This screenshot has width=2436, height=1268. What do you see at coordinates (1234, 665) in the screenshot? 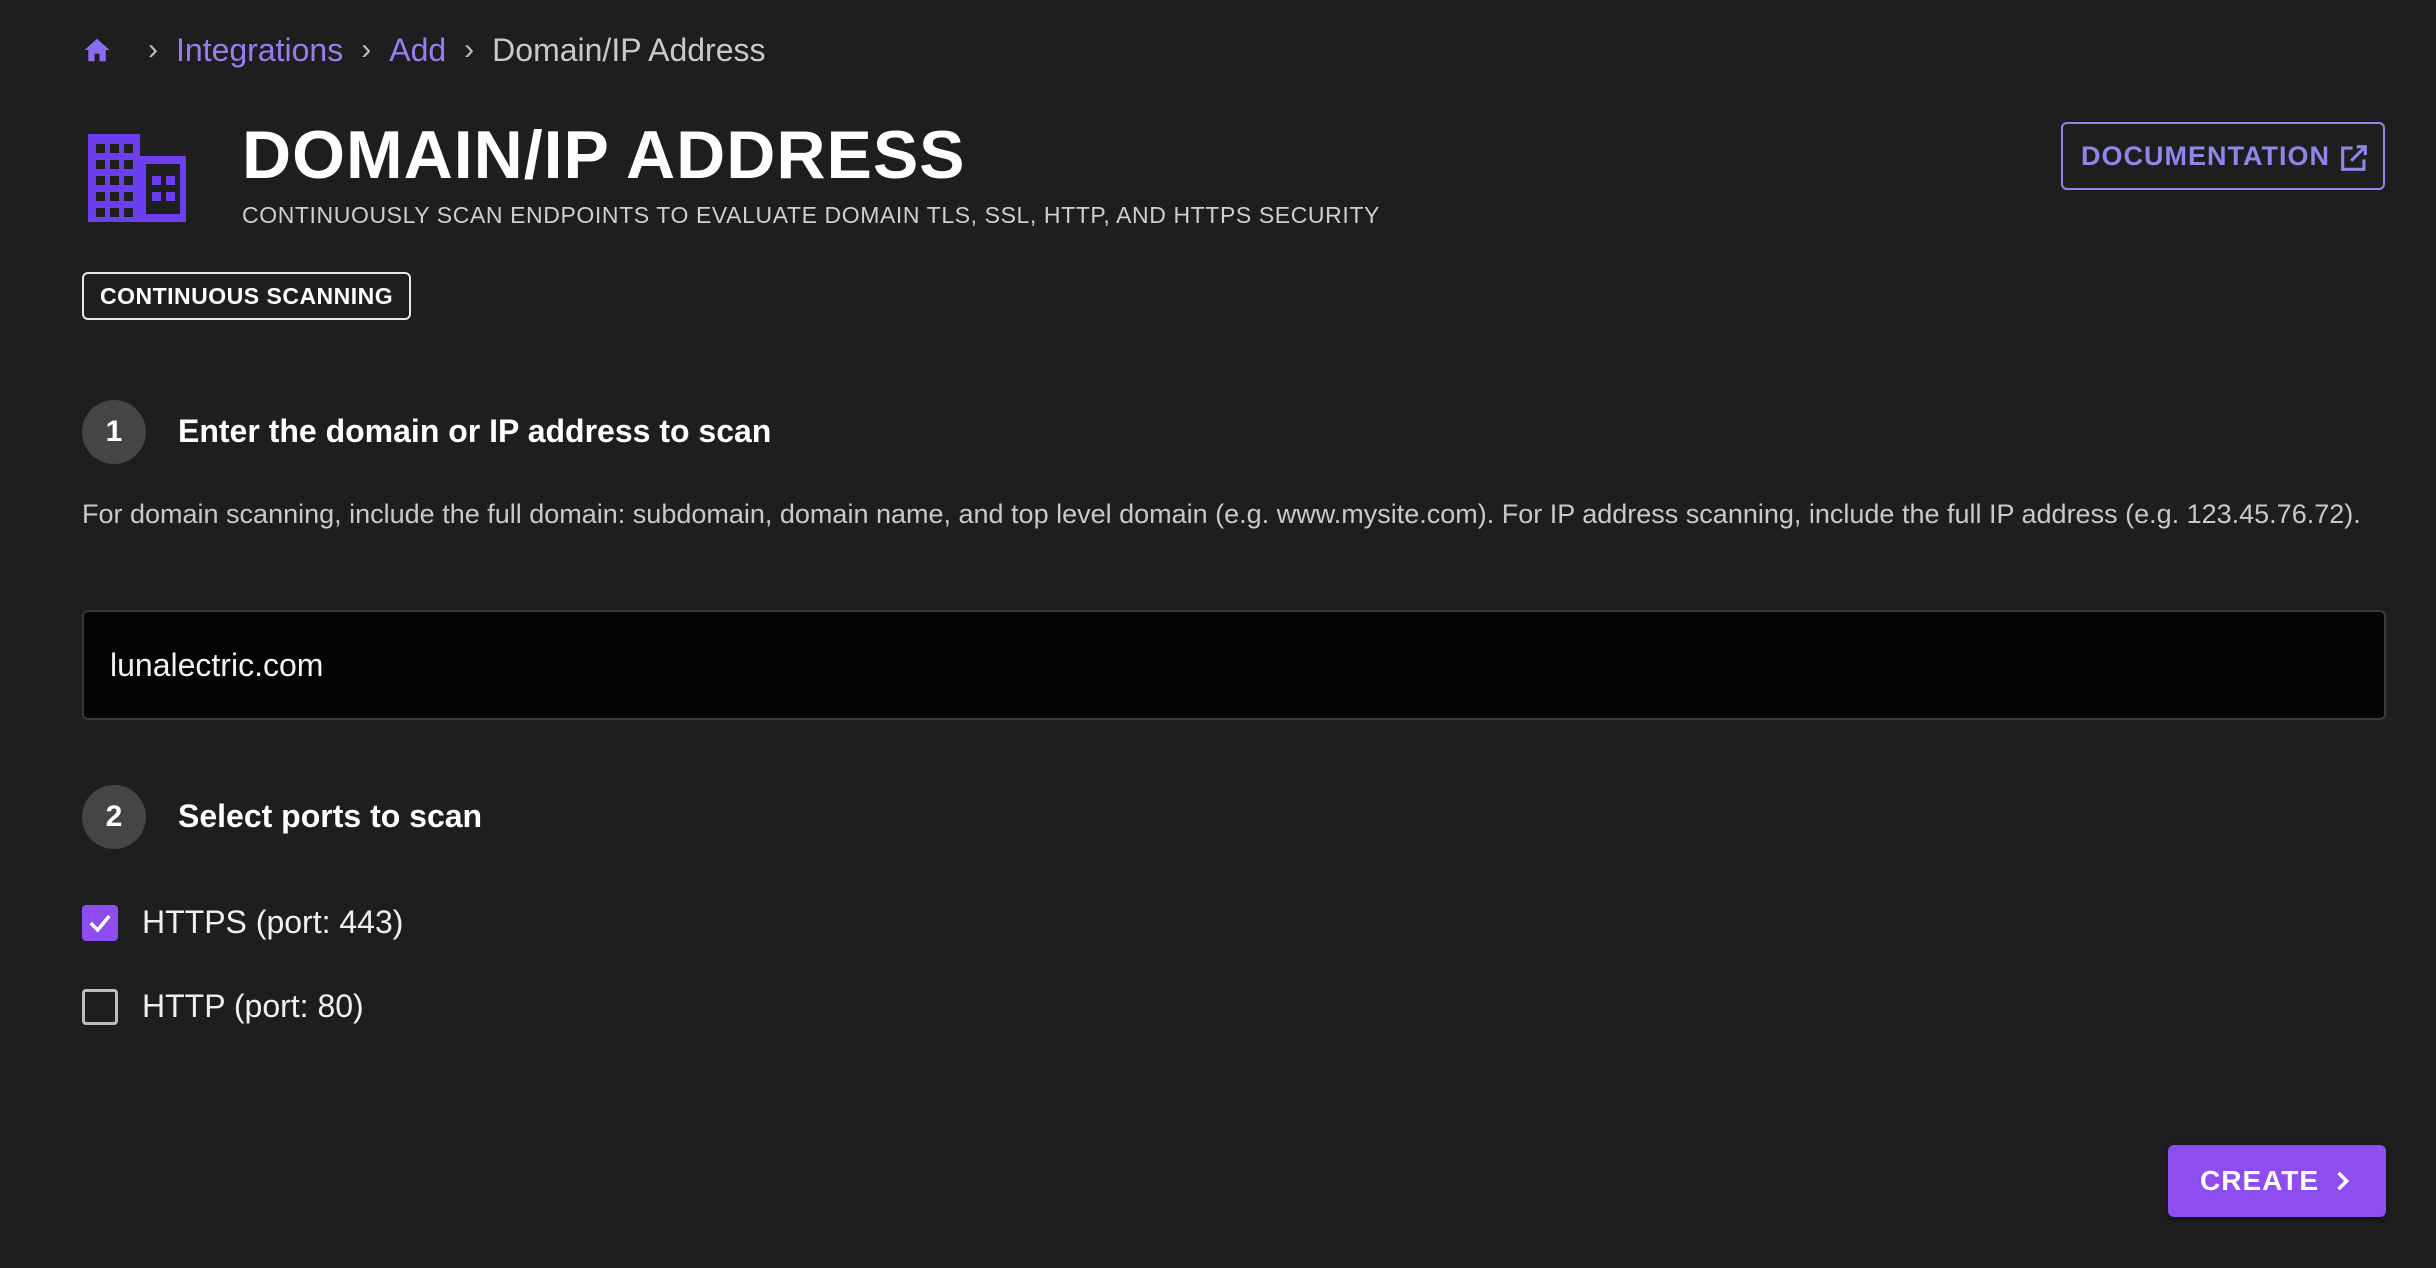
I see `domain-input` at bounding box center [1234, 665].